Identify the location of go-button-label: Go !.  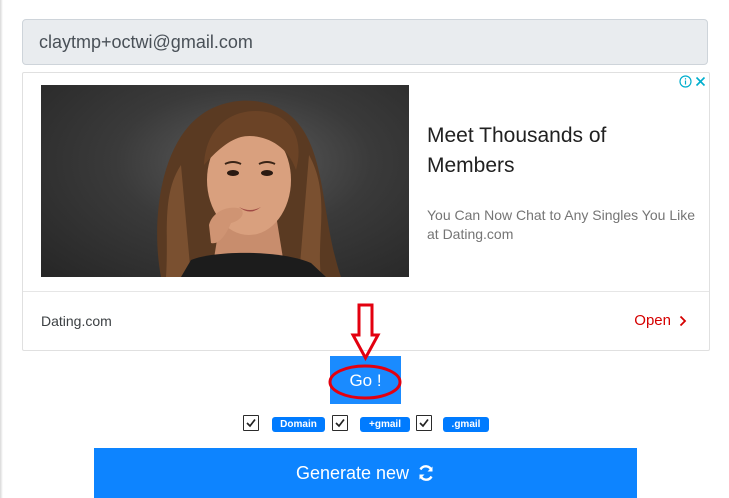
(365, 380).